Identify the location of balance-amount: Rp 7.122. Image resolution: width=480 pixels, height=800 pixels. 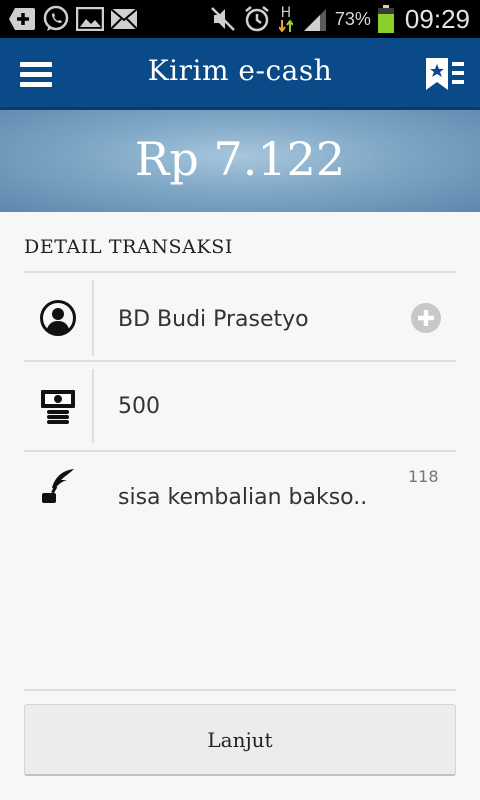
(240, 159).